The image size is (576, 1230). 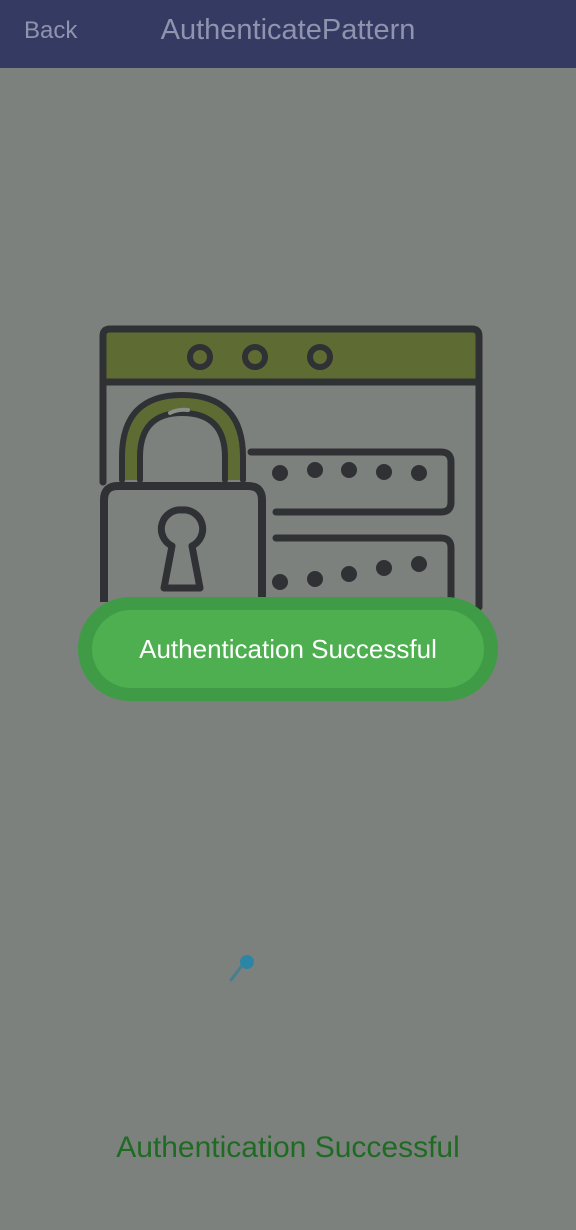 I want to click on success-toast: Authentication Successful, so click(x=288, y=649).